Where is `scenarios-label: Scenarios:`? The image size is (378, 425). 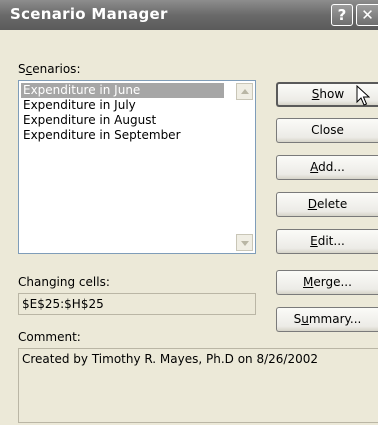
scenarios-label: Scenarios: is located at coordinates (49, 69).